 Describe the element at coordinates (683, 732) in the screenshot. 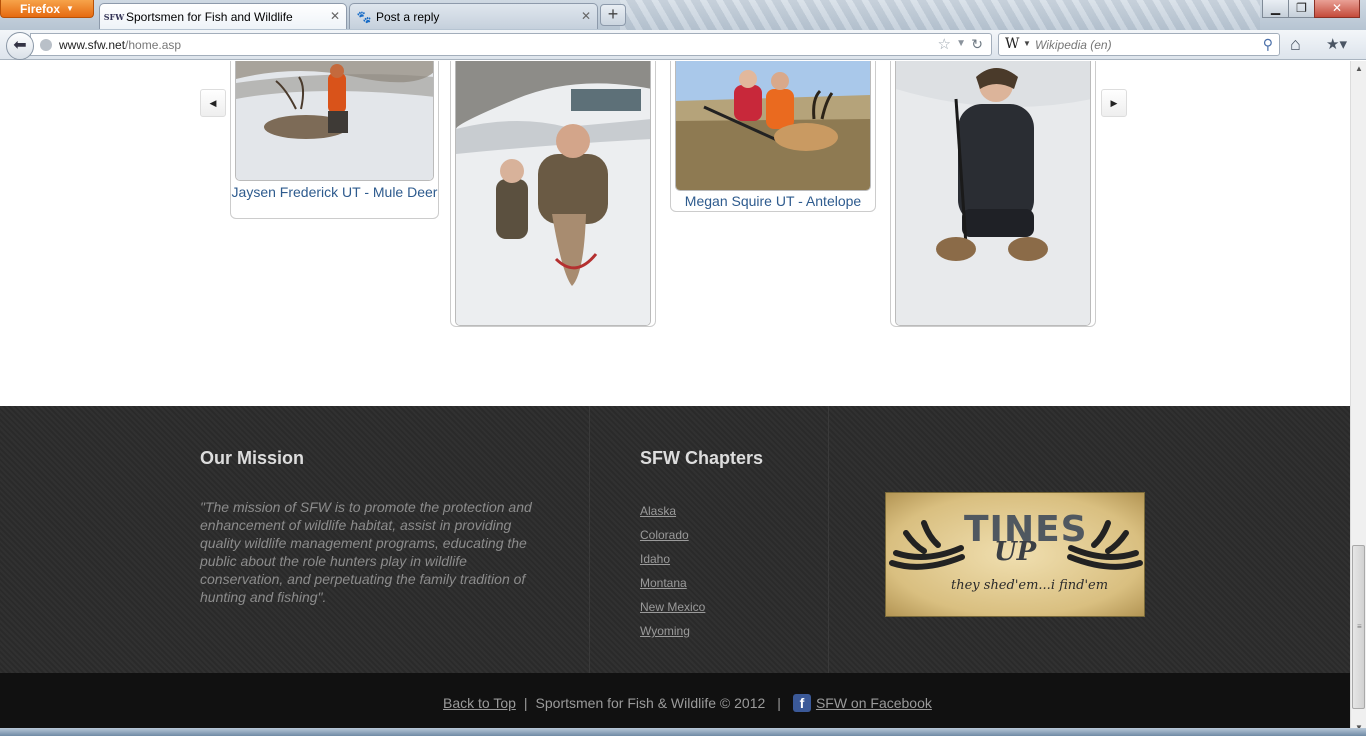

I see `windows-taskbar` at that location.